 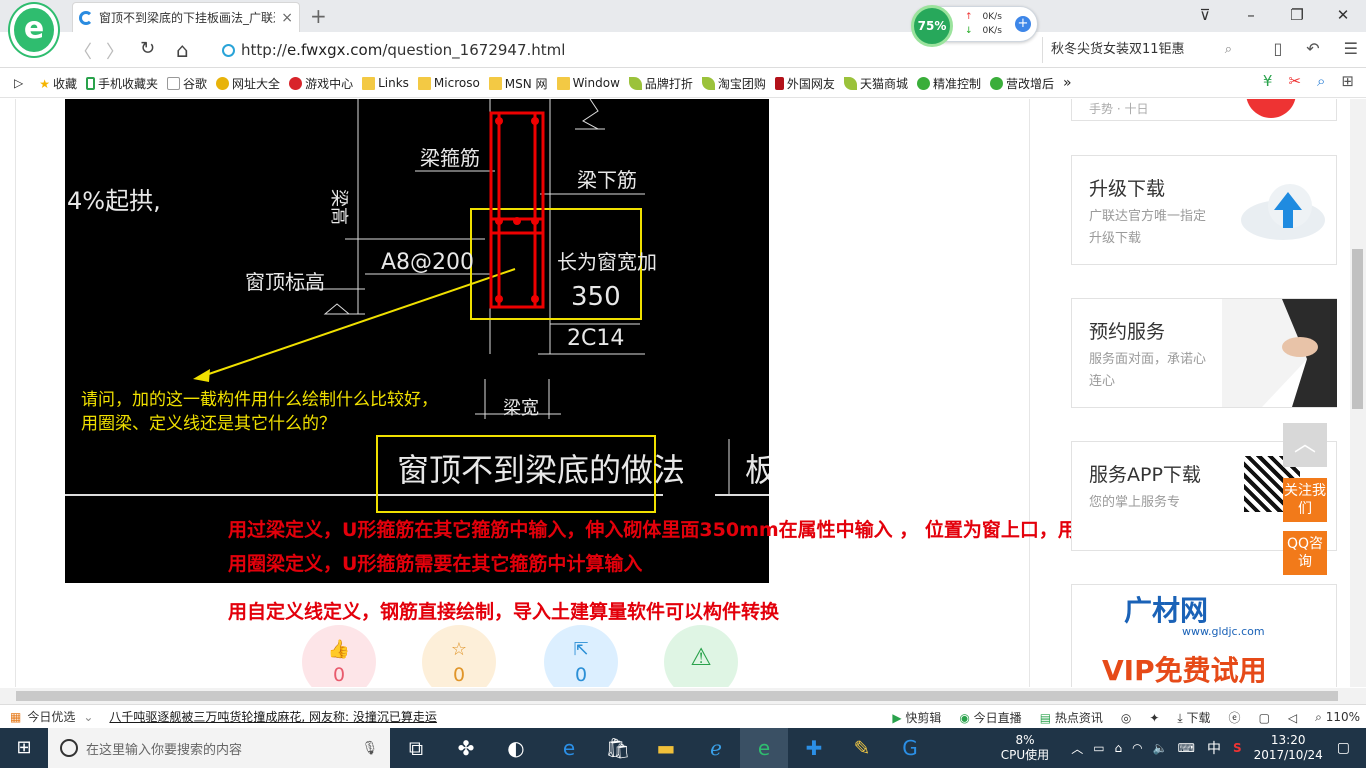 I want to click on status-item-news: ▤ 热点资讯, so click(x=1071, y=717).